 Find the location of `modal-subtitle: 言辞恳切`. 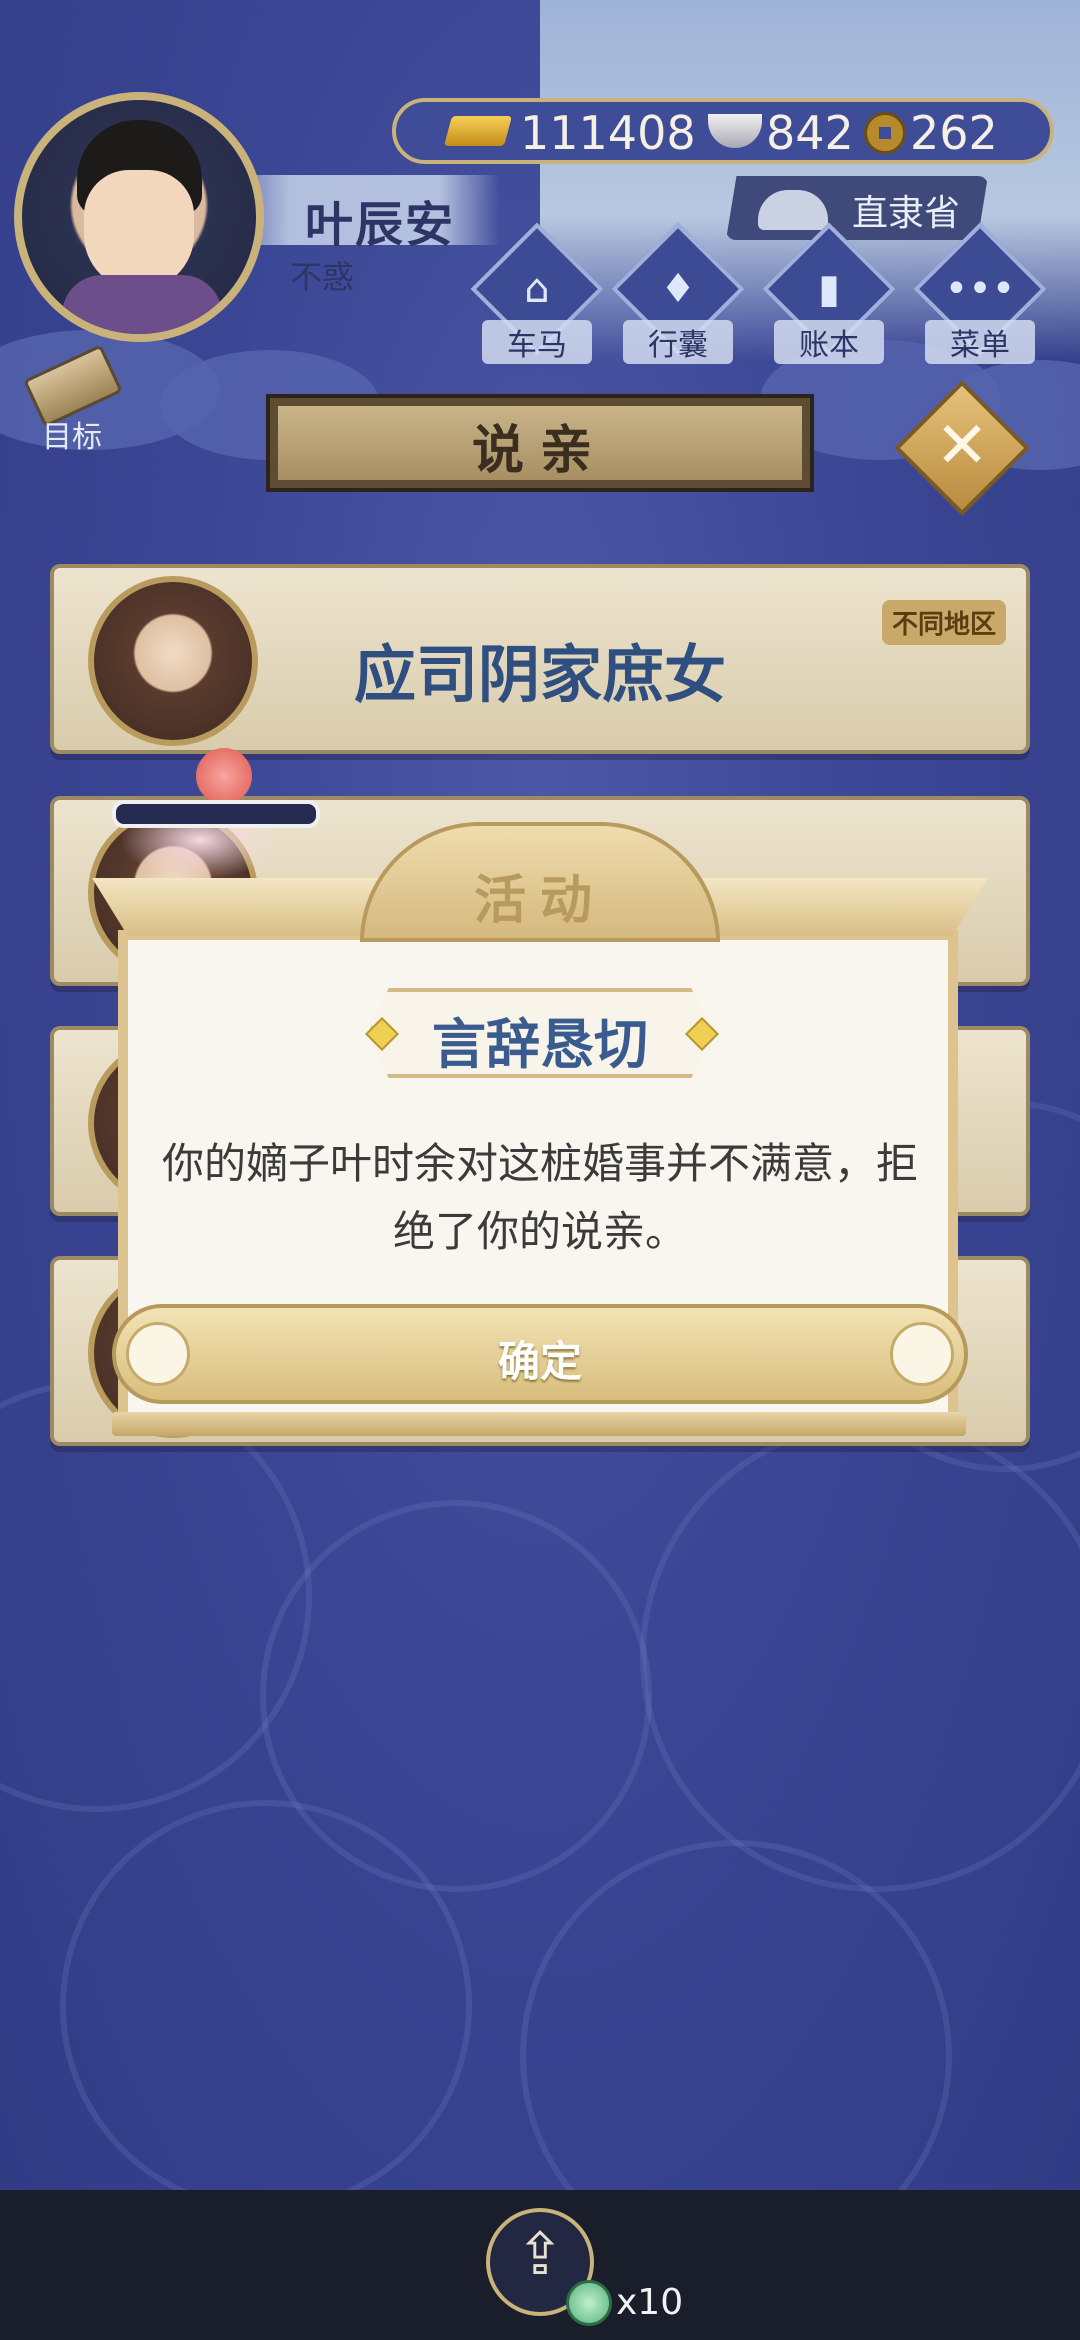

modal-subtitle: 言辞恳切 is located at coordinates (540, 1044).